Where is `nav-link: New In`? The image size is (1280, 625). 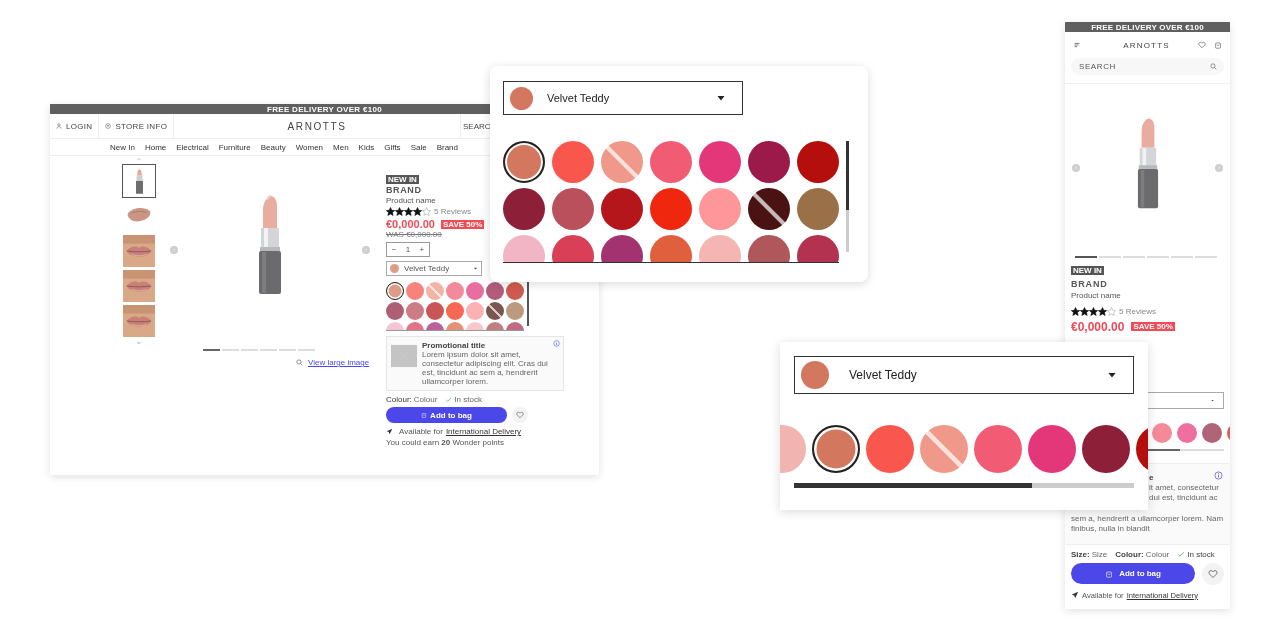 nav-link: New In is located at coordinates (122, 147).